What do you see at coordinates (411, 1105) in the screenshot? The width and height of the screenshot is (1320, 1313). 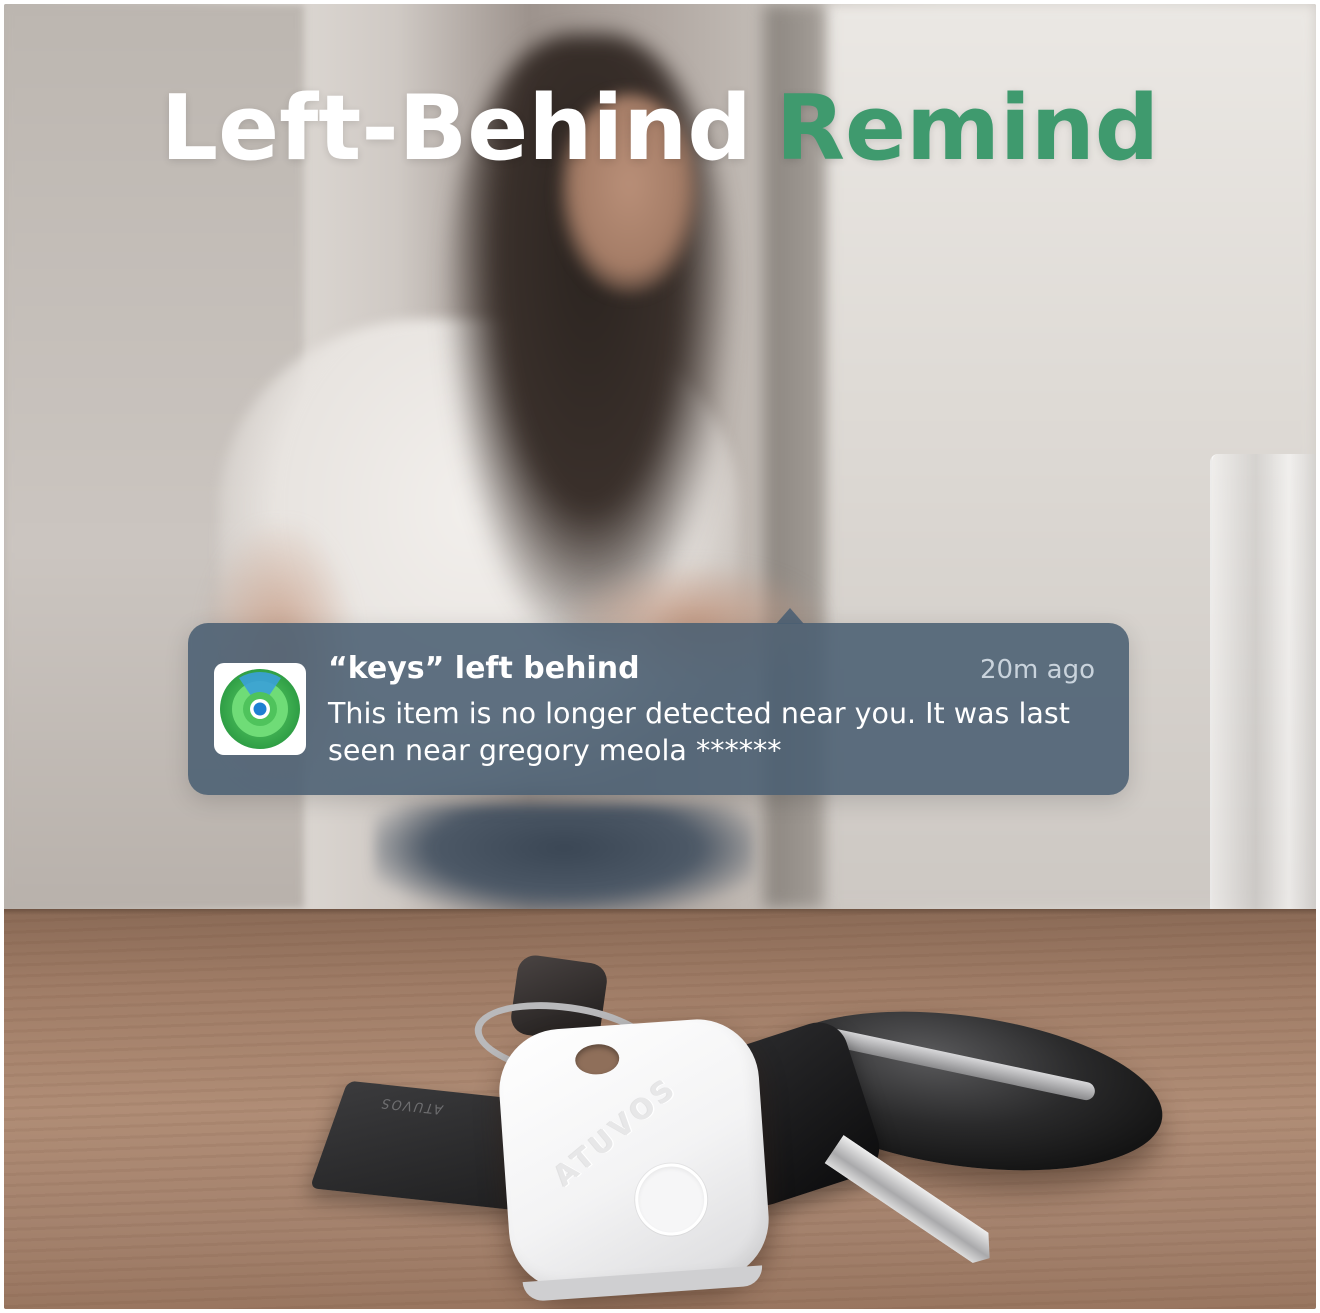 I see `tracker-card-brand: ATUVOS` at bounding box center [411, 1105].